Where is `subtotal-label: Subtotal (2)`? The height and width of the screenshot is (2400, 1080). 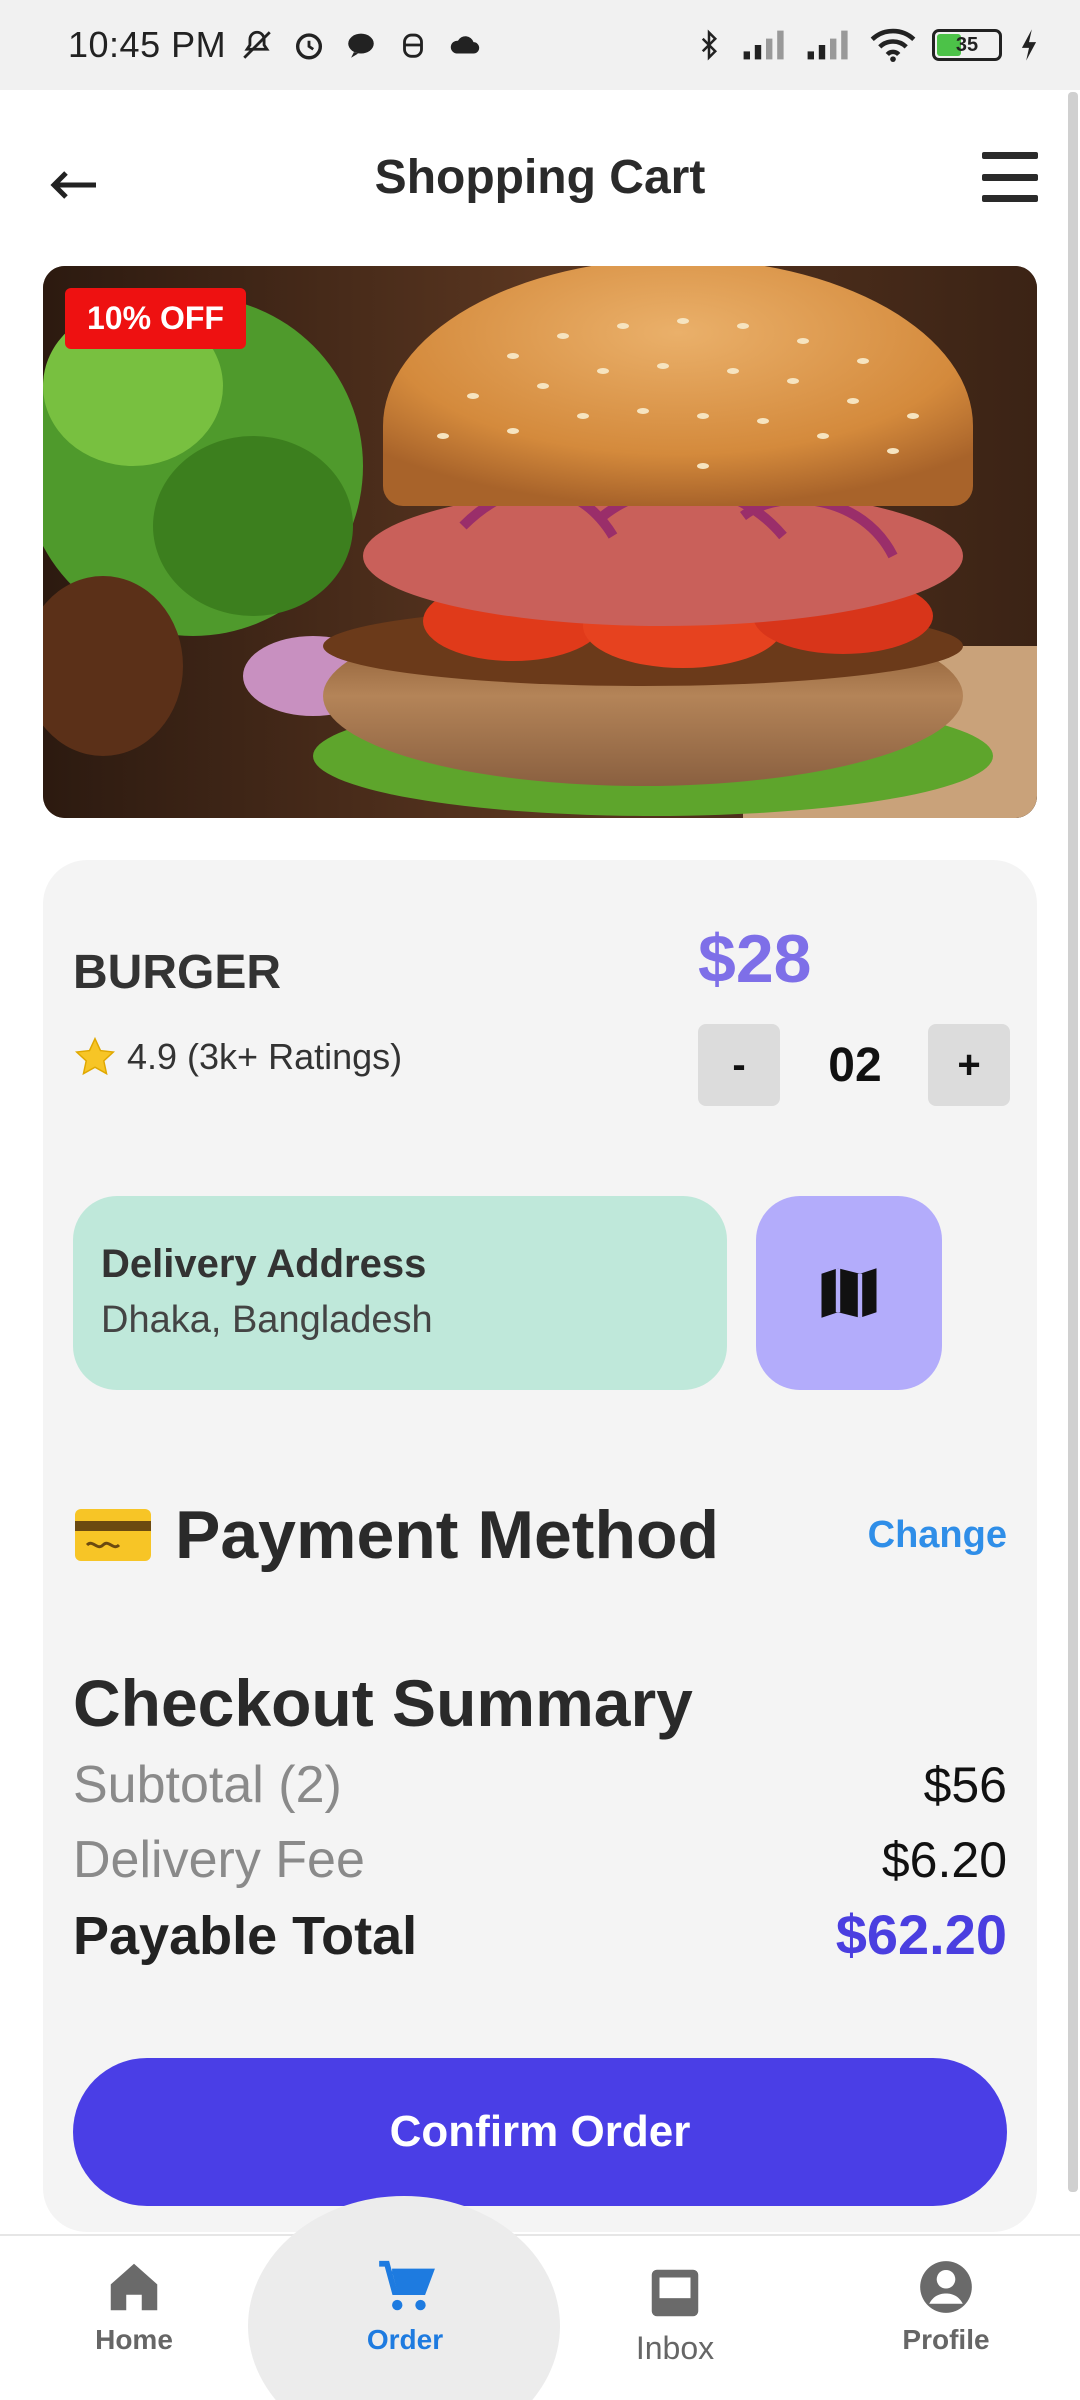 subtotal-label: Subtotal (2) is located at coordinates (207, 1785).